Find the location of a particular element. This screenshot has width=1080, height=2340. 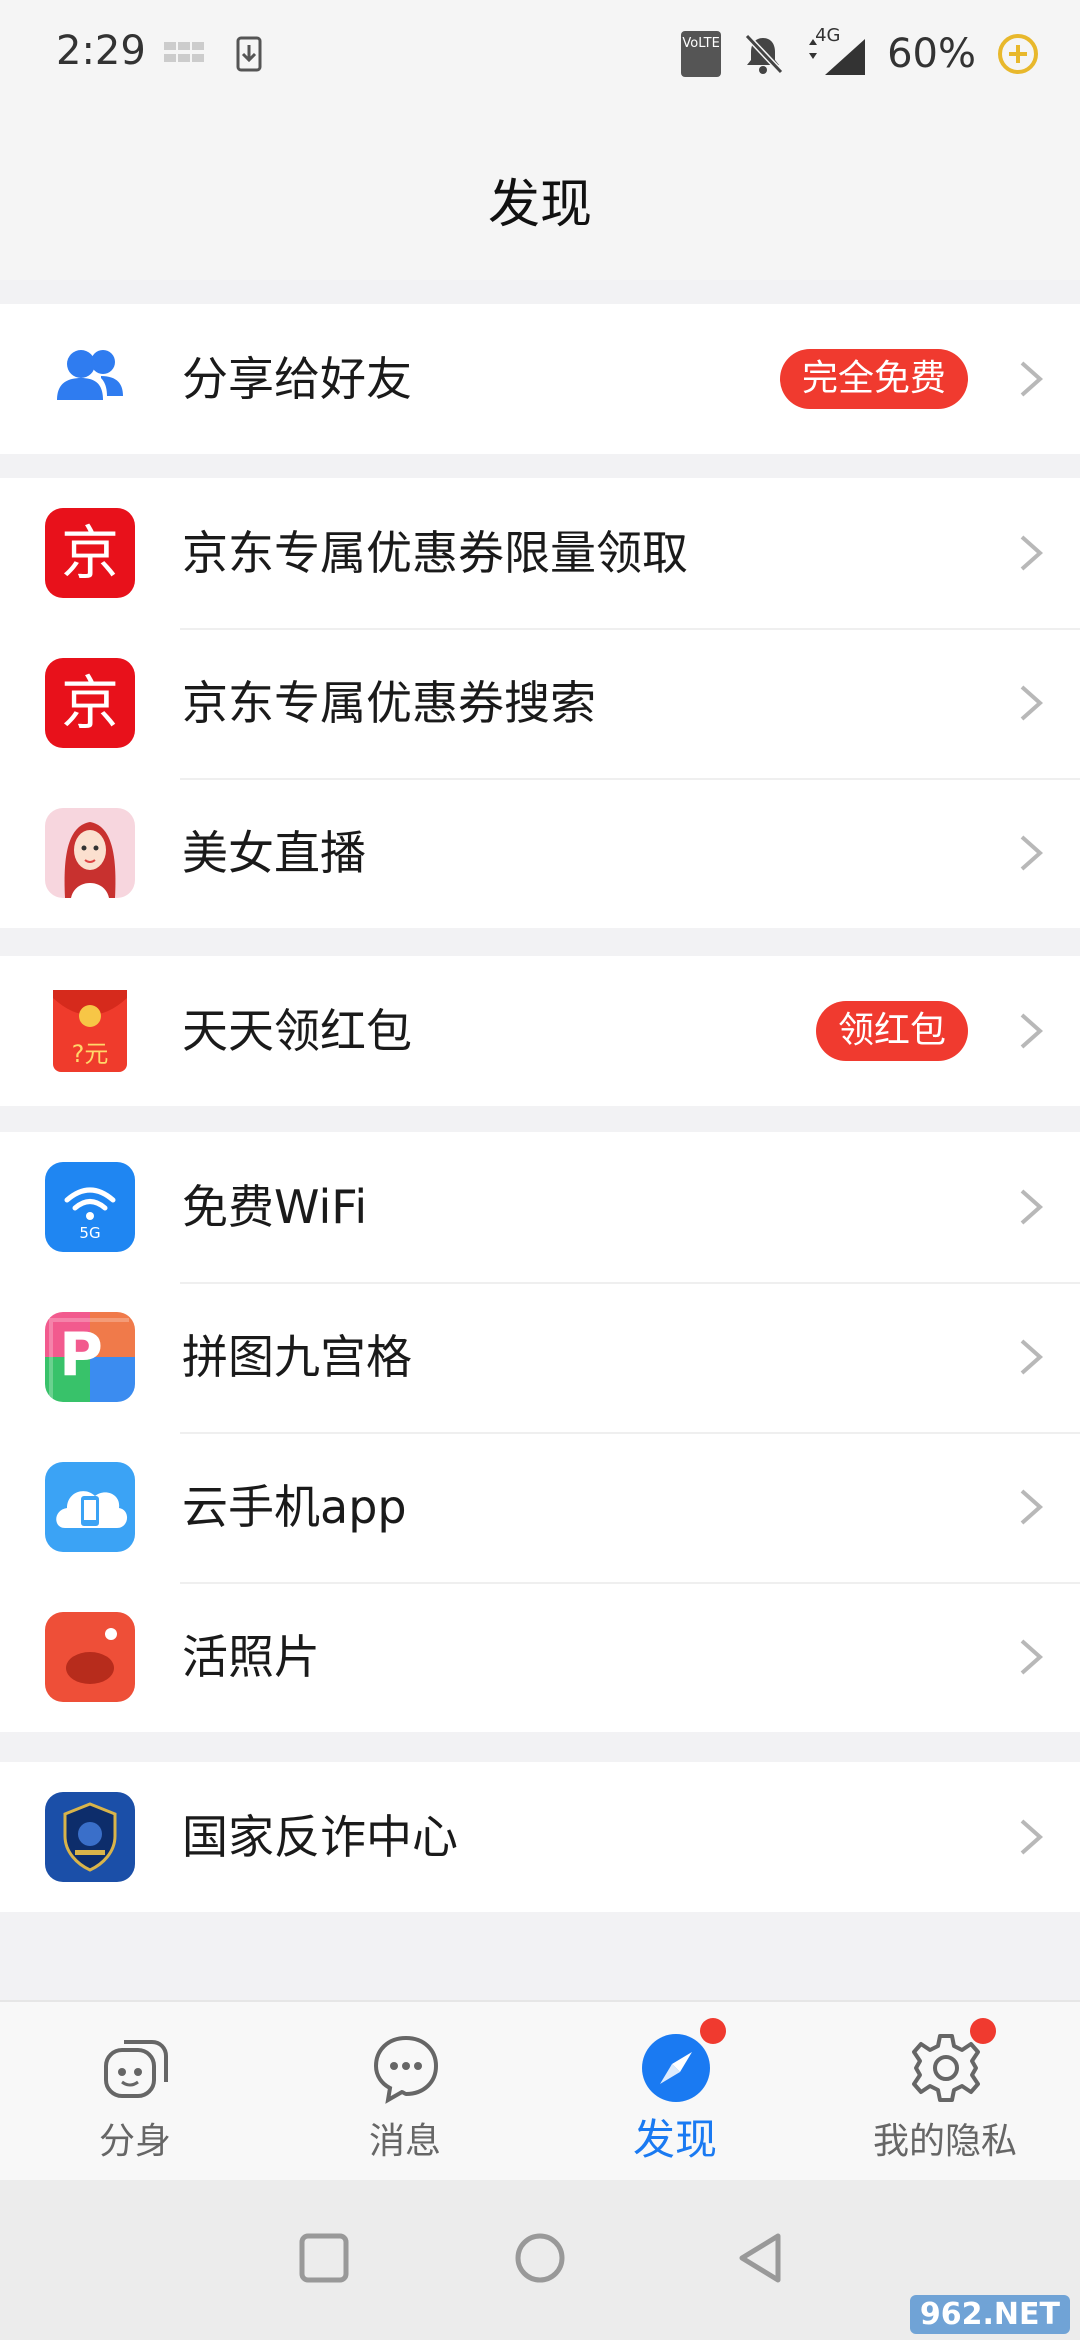

battery-saver-icon is located at coordinates (1018, 54).